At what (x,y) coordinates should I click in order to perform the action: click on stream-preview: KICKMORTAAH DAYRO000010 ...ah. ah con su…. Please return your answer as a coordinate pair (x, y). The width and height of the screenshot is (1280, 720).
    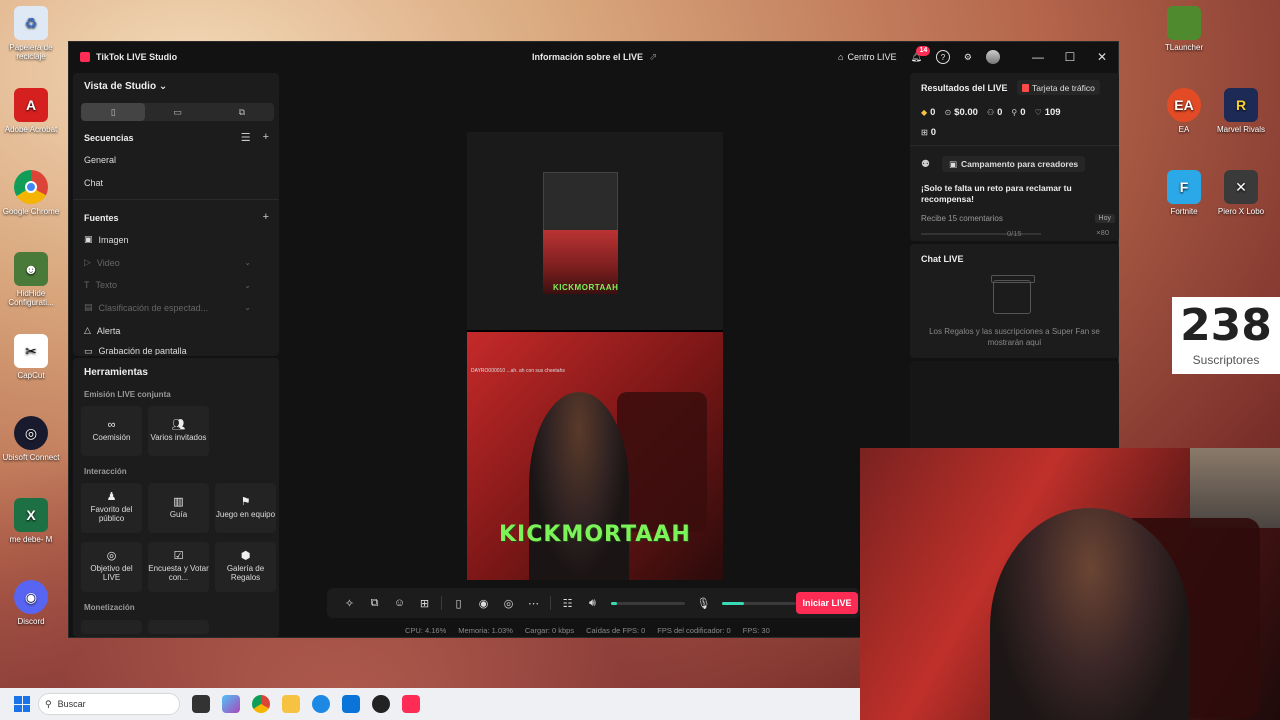
    Looking at the image, I should click on (595, 356).